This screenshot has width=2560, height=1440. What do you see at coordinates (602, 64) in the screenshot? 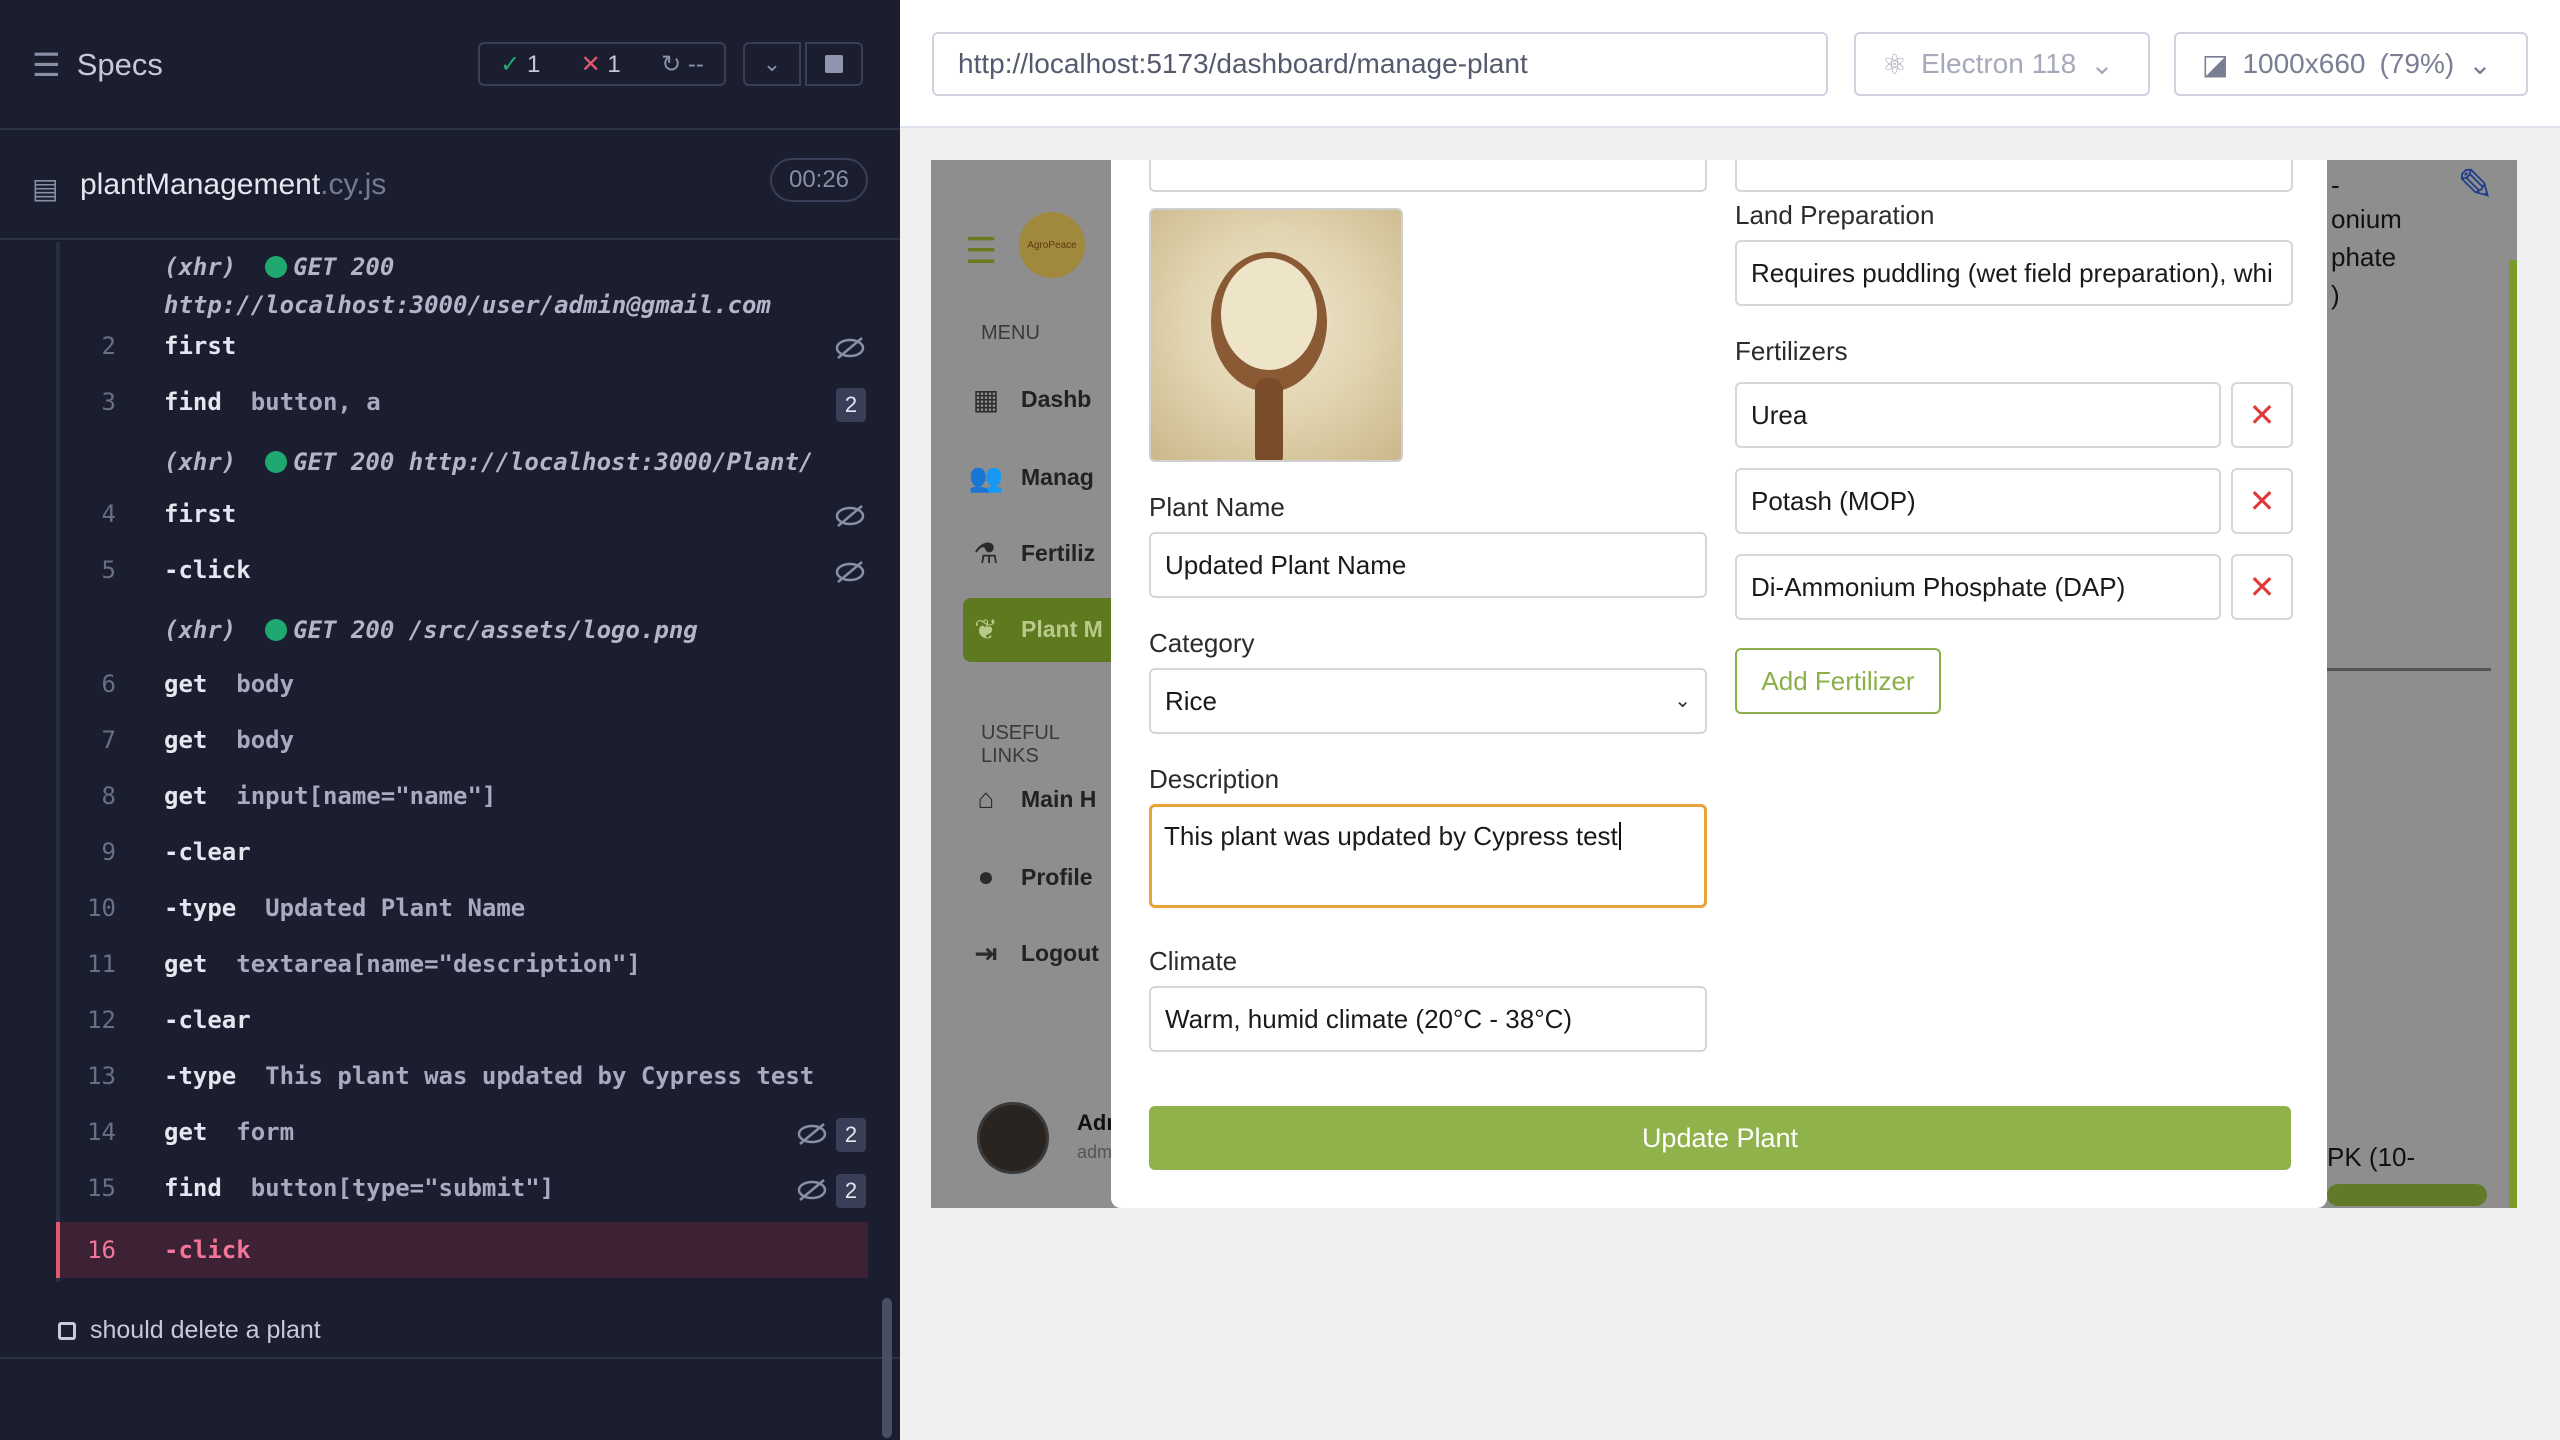
I see `test-stats: ✓ 1 ✕ 1 ↻ --` at bounding box center [602, 64].